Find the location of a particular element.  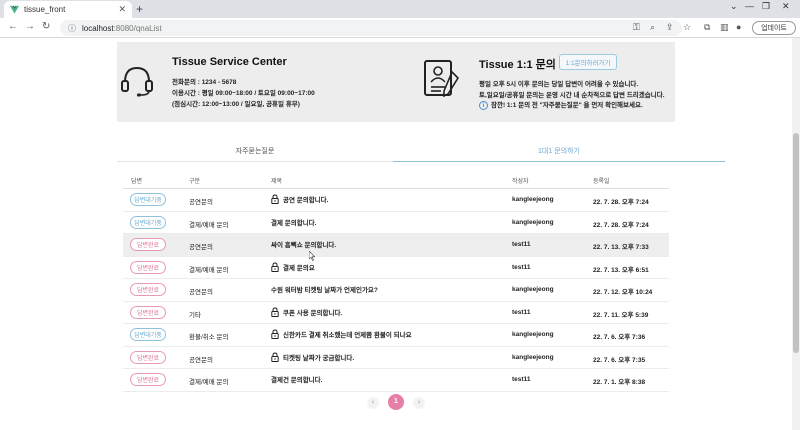

page-tabs: 자주묻는질문 1대1 문의하기 is located at coordinates (421, 151).